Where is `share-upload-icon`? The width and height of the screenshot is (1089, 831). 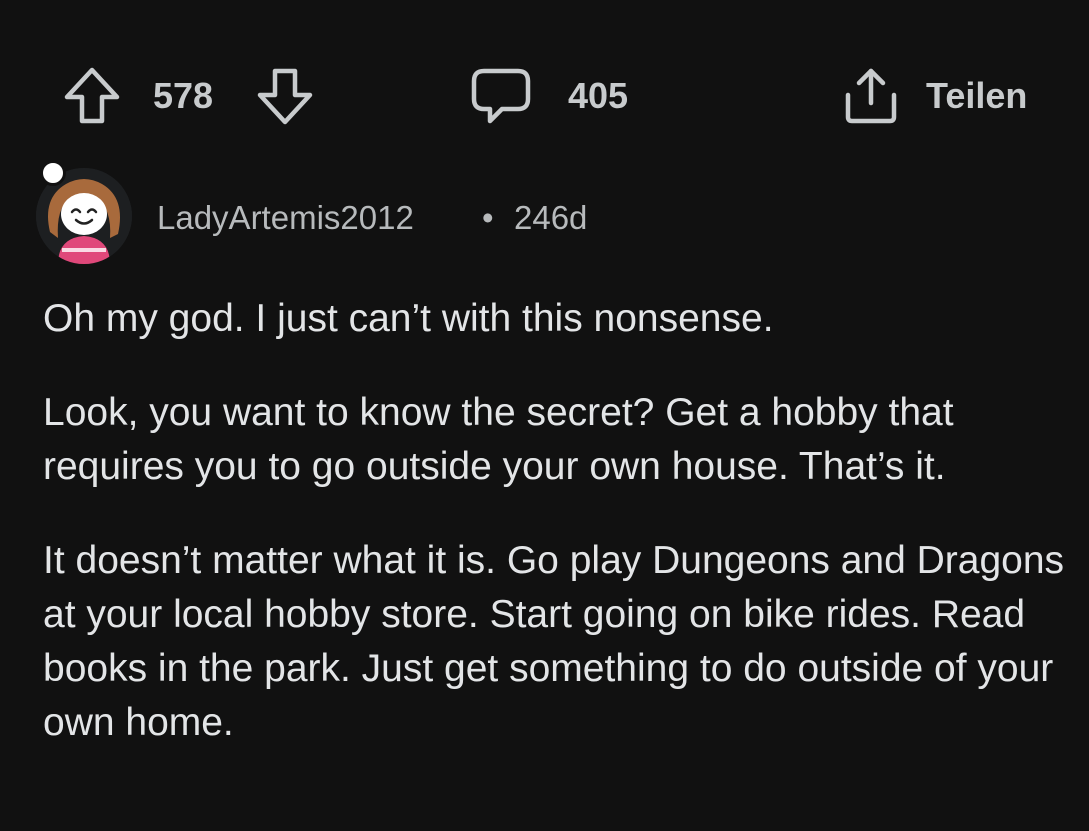 share-upload-icon is located at coordinates (871, 96).